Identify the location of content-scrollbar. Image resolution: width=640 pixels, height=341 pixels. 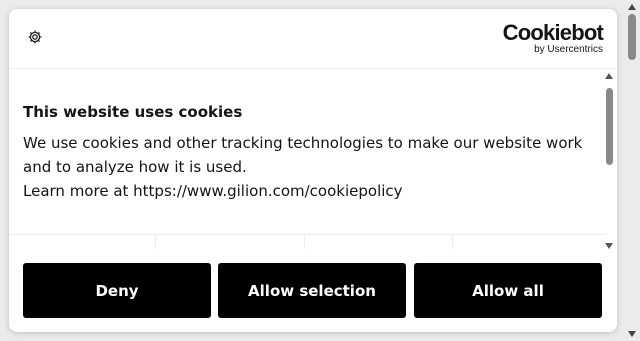
(609, 161).